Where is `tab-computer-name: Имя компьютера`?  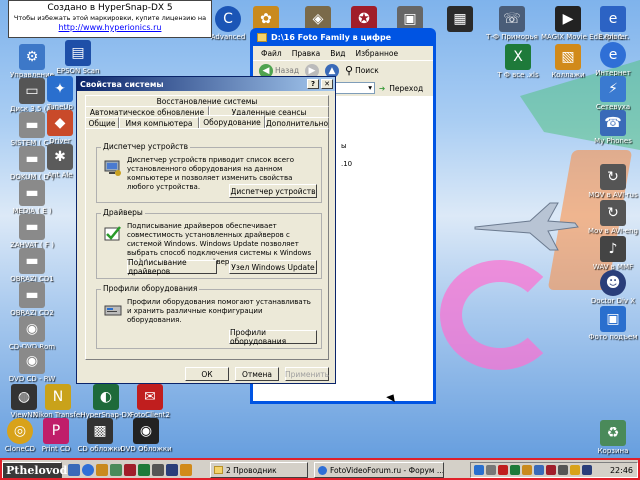 tab-computer-name: Имя компьютера is located at coordinates (159, 122).